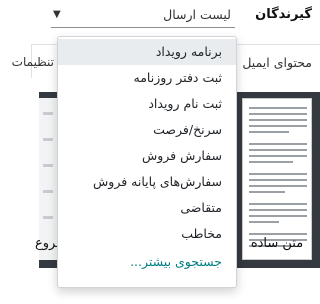  Describe the element at coordinates (147, 52) in the screenshot. I see `dropdown-item-event-schedule: برنامه رویداد` at that location.